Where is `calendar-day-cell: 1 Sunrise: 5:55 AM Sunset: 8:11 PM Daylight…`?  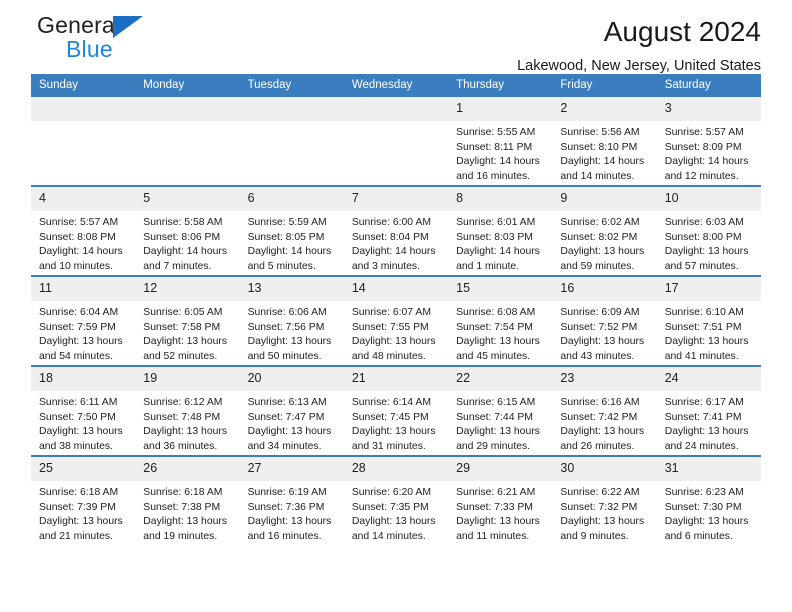 calendar-day-cell: 1 Sunrise: 5:55 AM Sunset: 8:11 PM Daylight… is located at coordinates (500, 141).